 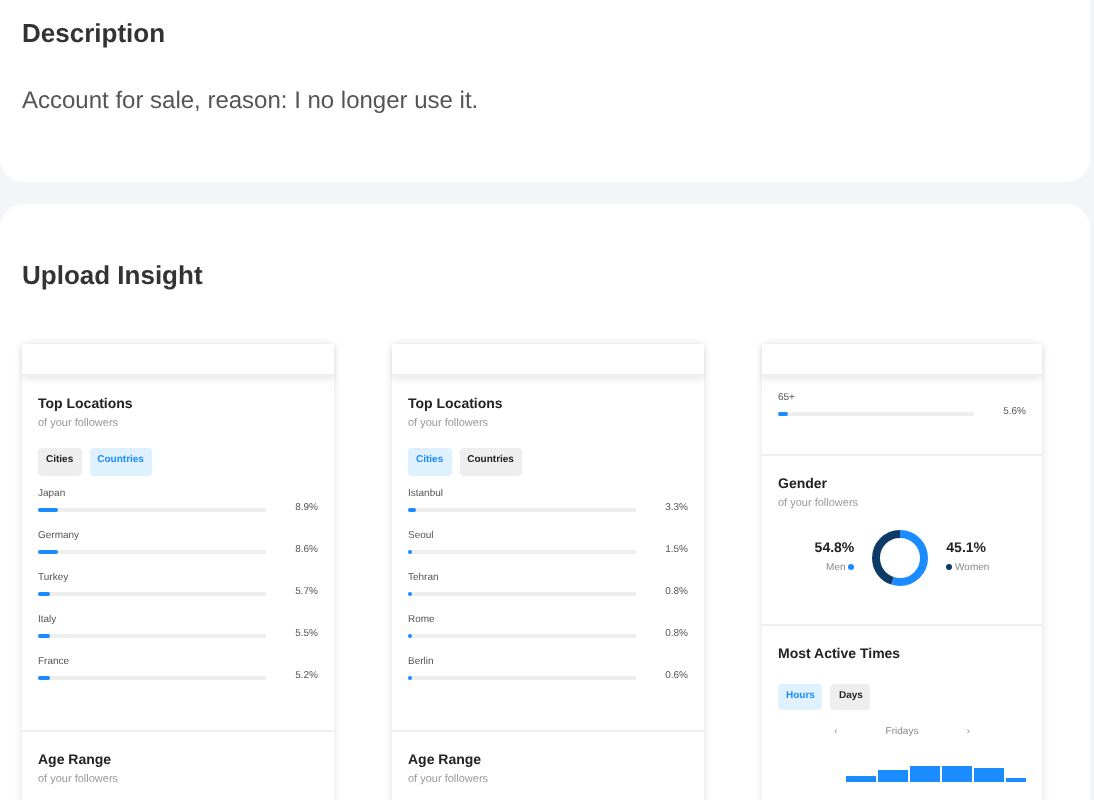 What do you see at coordinates (95, 34) in the screenshot?
I see `section-title: Description` at bounding box center [95, 34].